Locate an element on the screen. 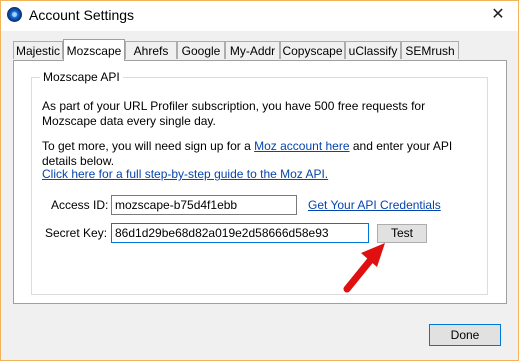  tab-copyscape: Copyscape is located at coordinates (312, 50).